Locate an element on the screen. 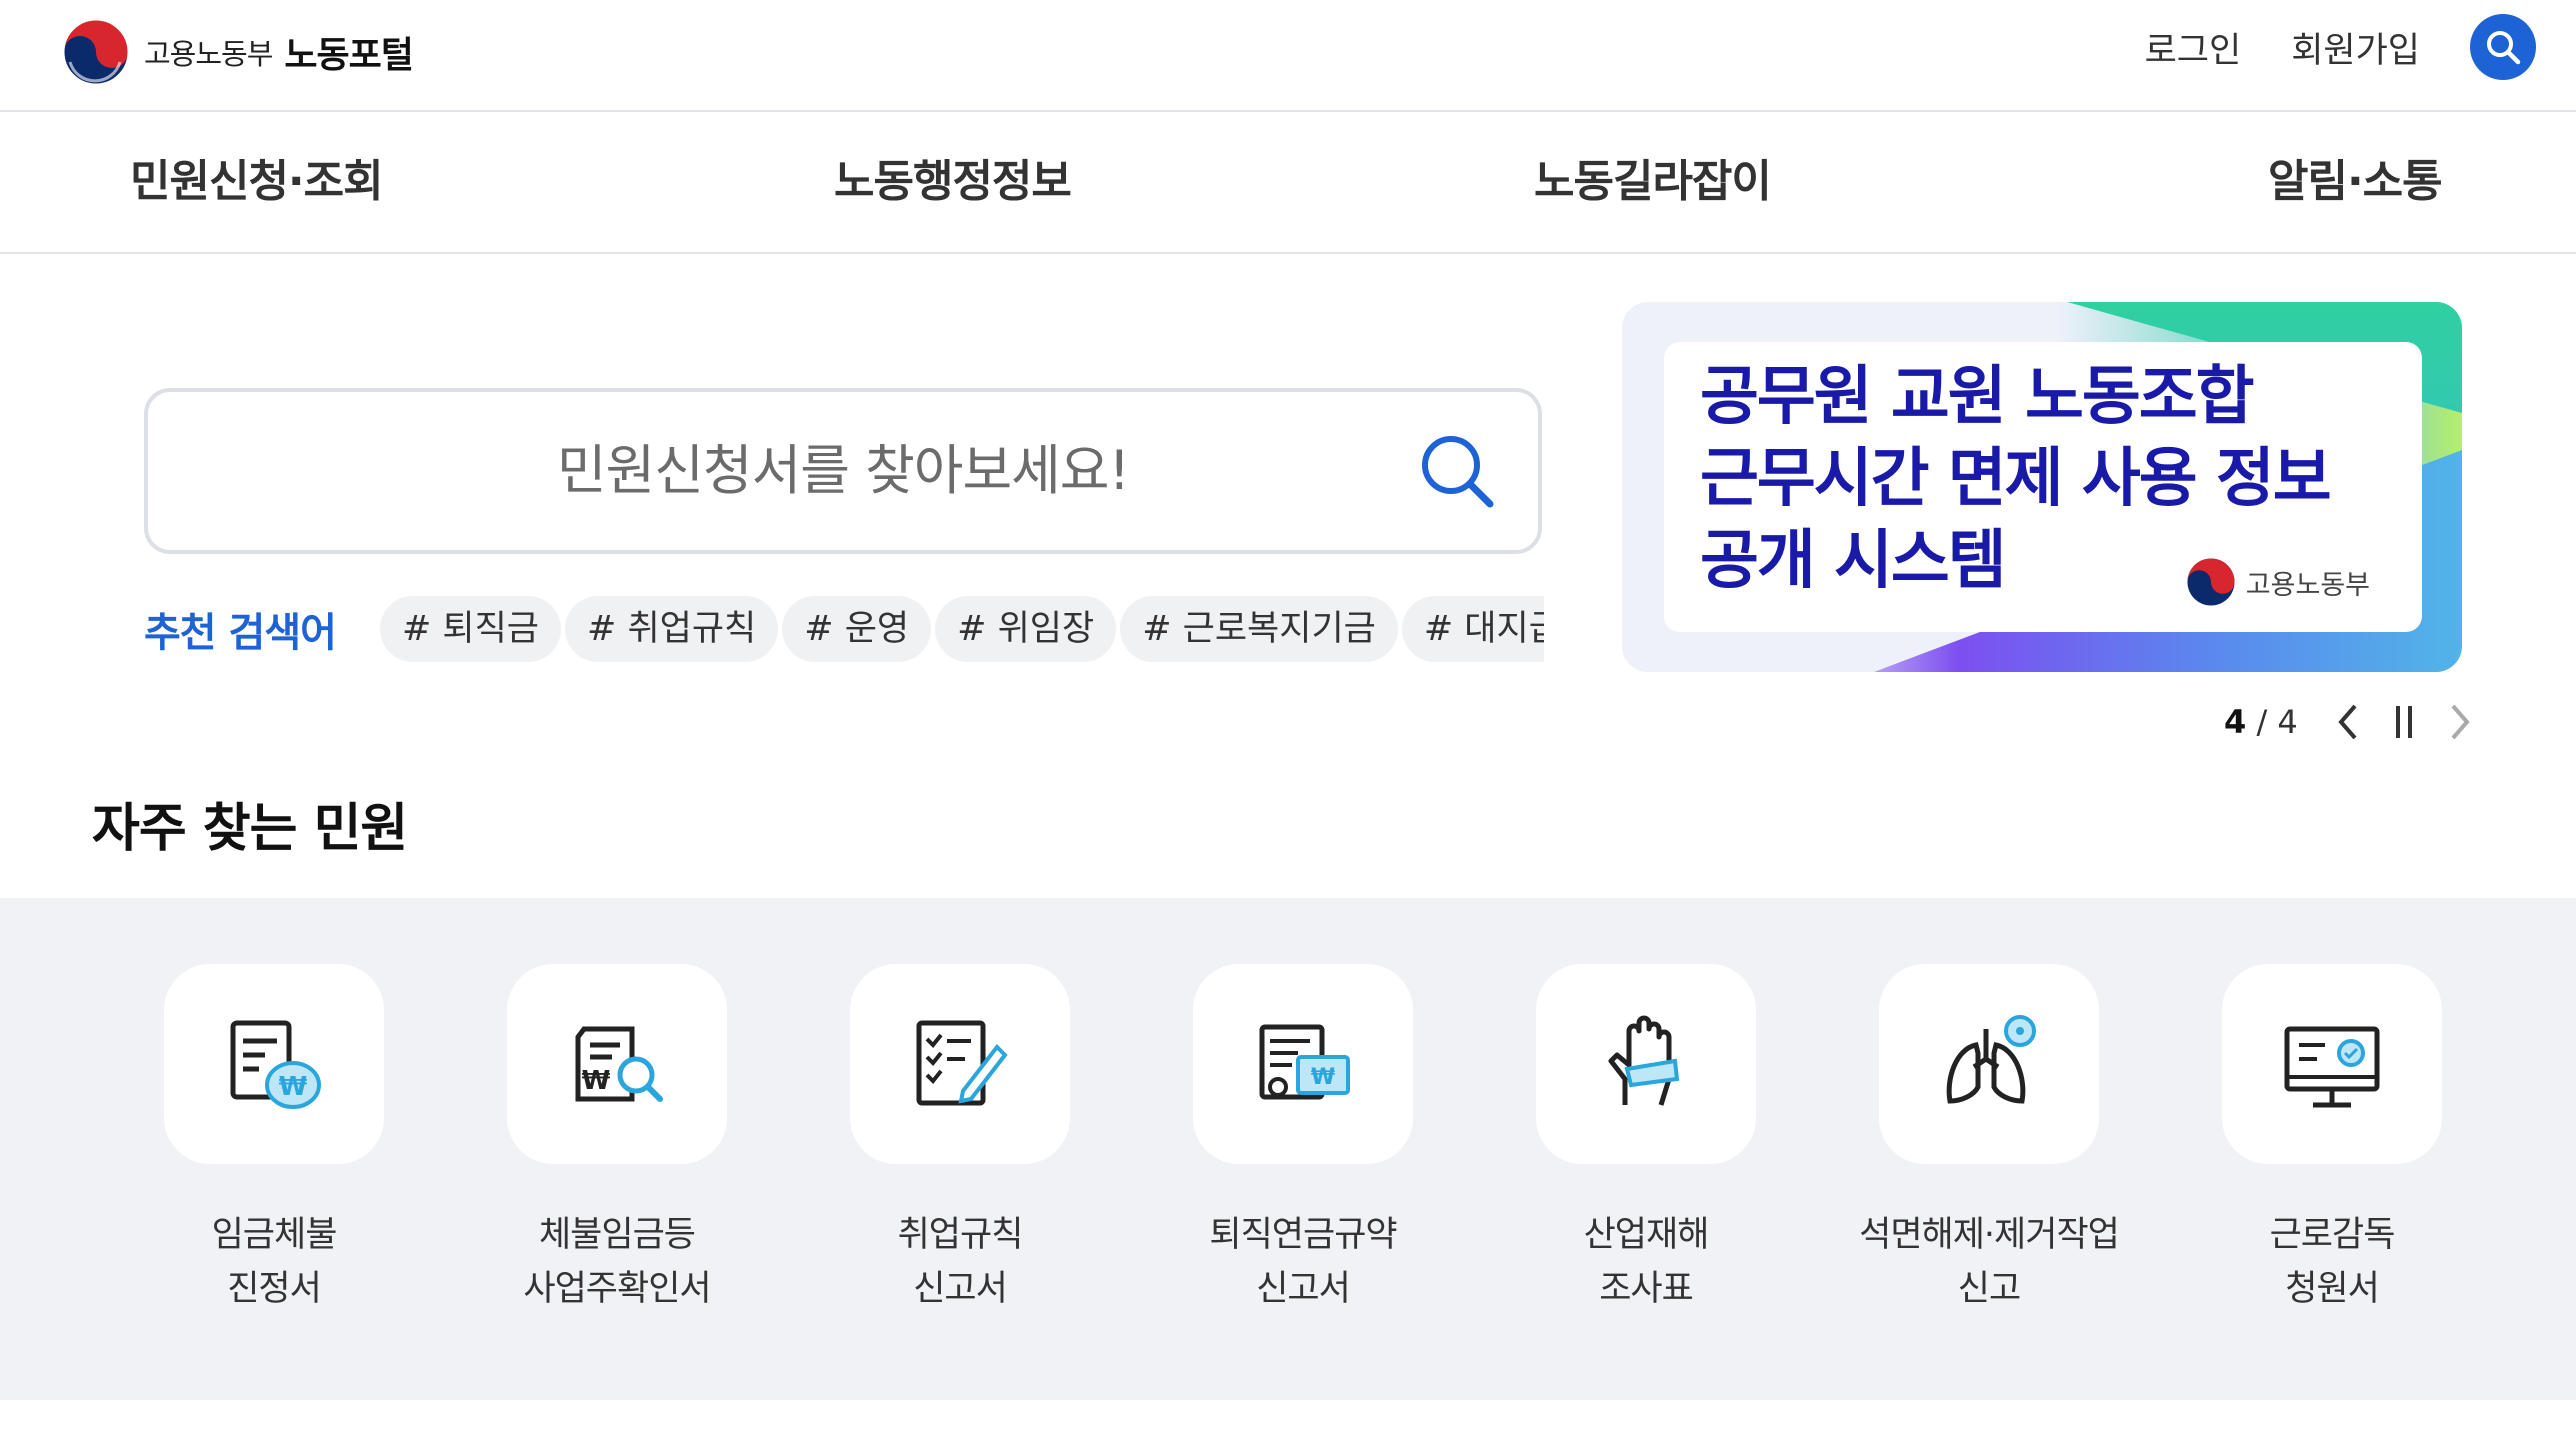 This screenshot has height=1442, width=2576. frequent-item-label-line: 체불임금등 is located at coordinates (617, 1235).